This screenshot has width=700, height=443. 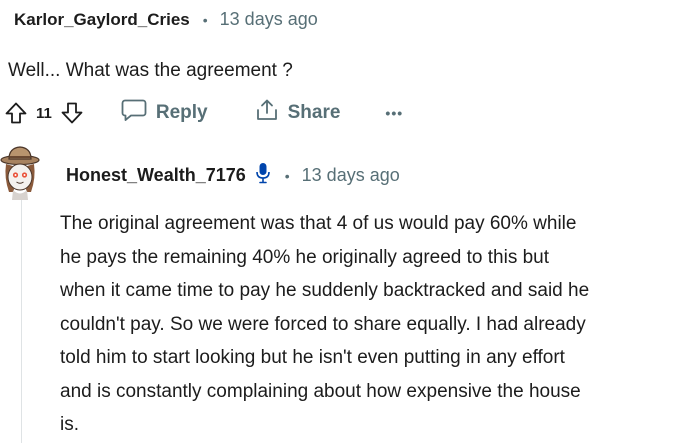 I want to click on more-icon: •••, so click(x=394, y=113).